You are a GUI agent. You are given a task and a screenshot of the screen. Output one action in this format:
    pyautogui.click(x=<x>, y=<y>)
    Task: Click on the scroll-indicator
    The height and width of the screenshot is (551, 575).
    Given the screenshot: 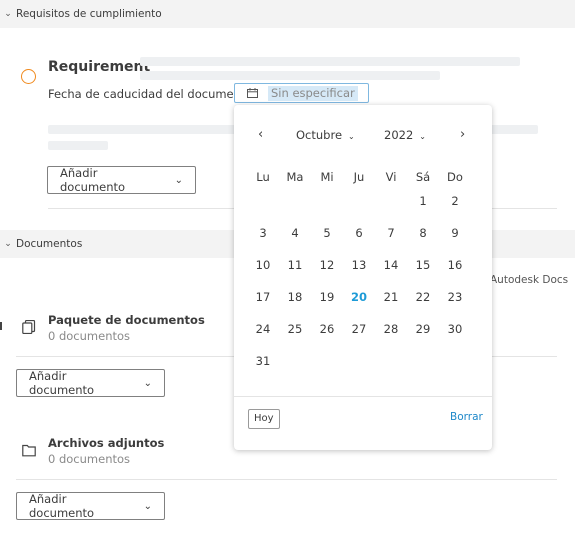 What is the action you would take?
    pyautogui.click(x=1, y=326)
    